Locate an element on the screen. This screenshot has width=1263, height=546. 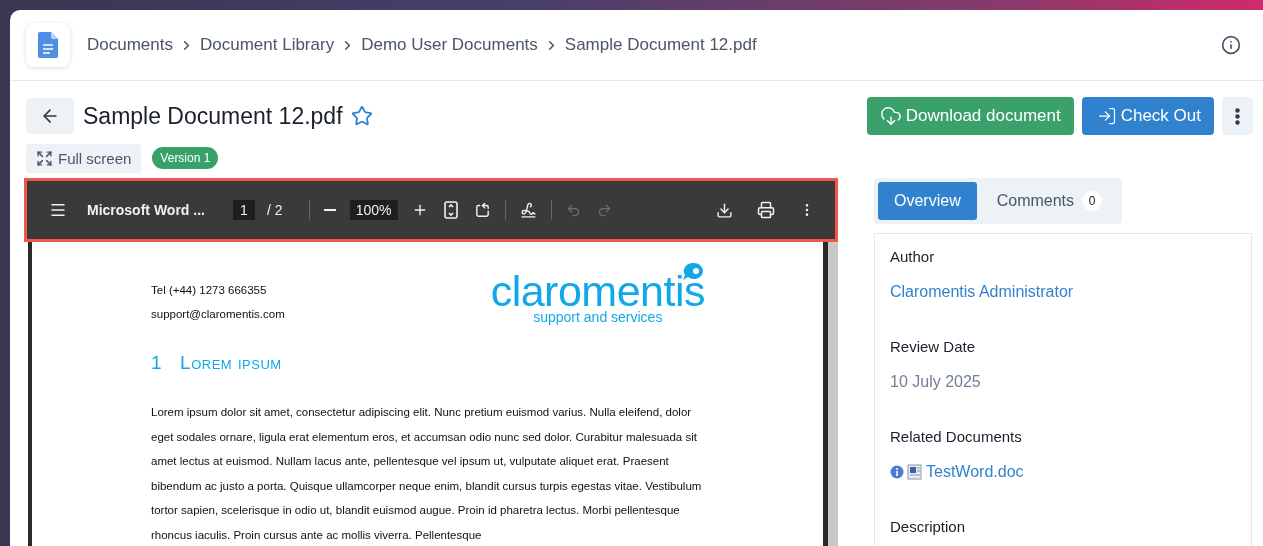
field-label: Description is located at coordinates (928, 526).